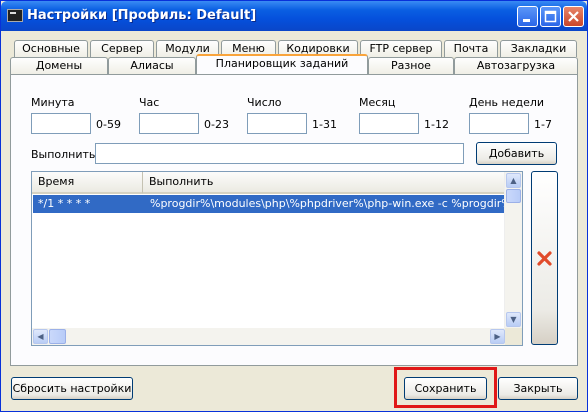  What do you see at coordinates (149, 102) in the screenshot?
I see `hour-label: Час` at bounding box center [149, 102].